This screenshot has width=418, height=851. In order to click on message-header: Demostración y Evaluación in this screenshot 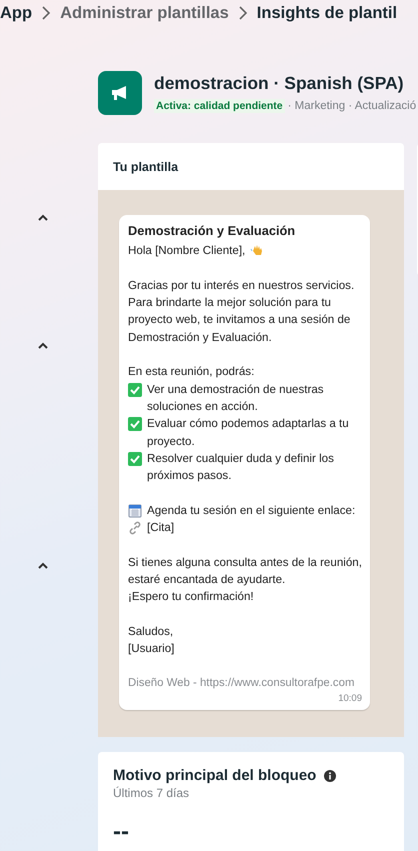, I will do `click(212, 231)`.